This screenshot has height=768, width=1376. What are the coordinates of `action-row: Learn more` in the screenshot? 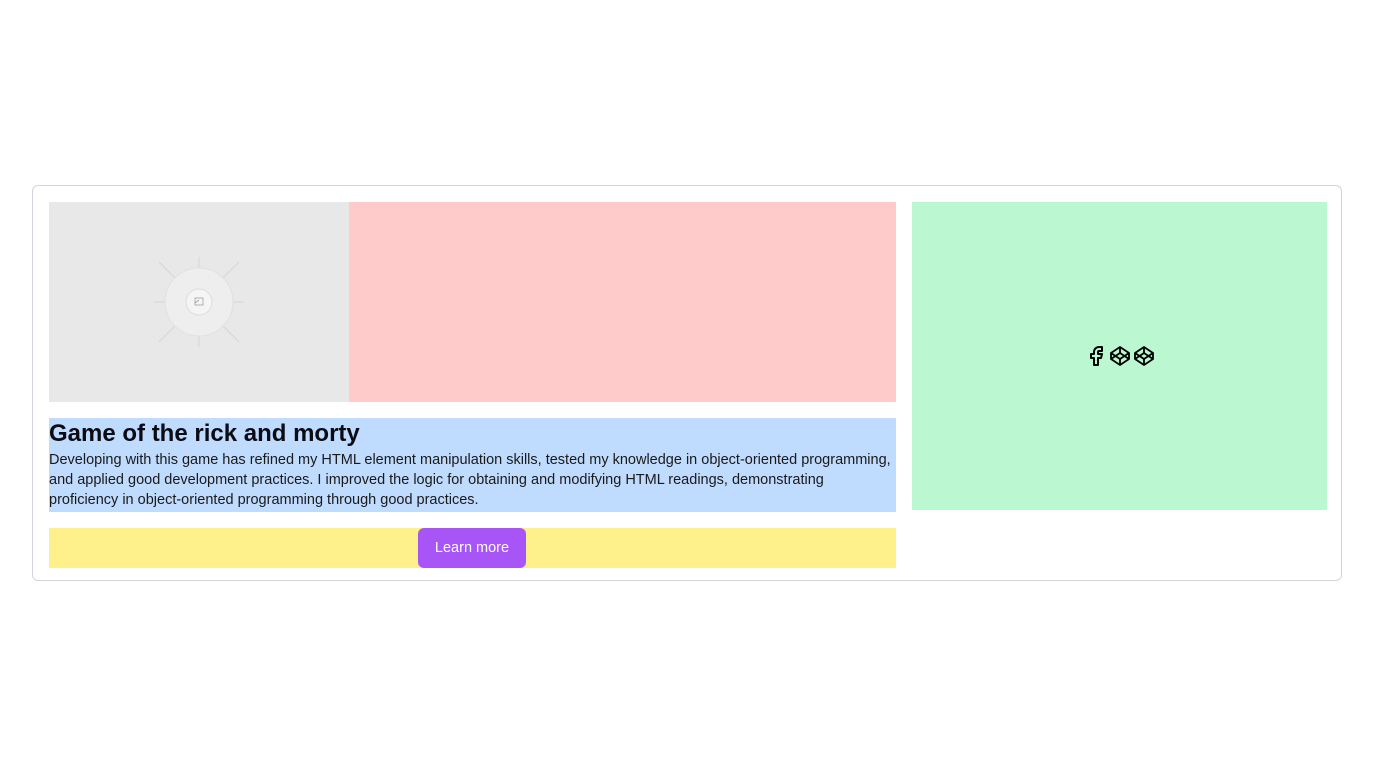 It's located at (472, 548).